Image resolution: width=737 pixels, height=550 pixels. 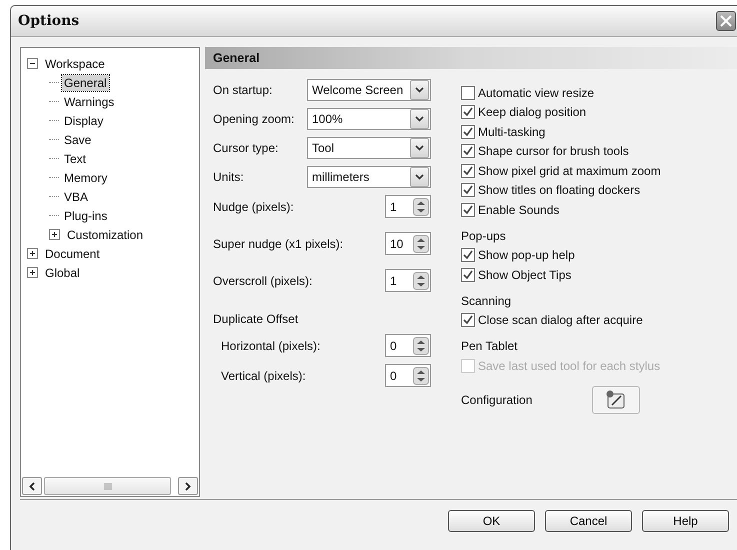 What do you see at coordinates (105, 234) in the screenshot?
I see `tree-item: Customization` at bounding box center [105, 234].